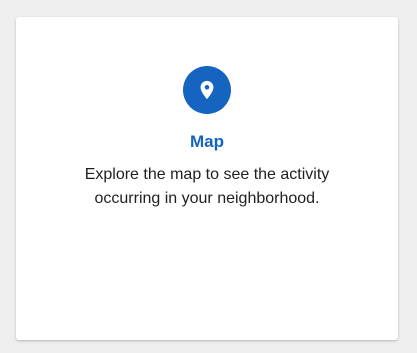 This screenshot has height=353, width=417. What do you see at coordinates (207, 174) in the screenshot?
I see `card-description-line-1: Explore the map to see the activity` at bounding box center [207, 174].